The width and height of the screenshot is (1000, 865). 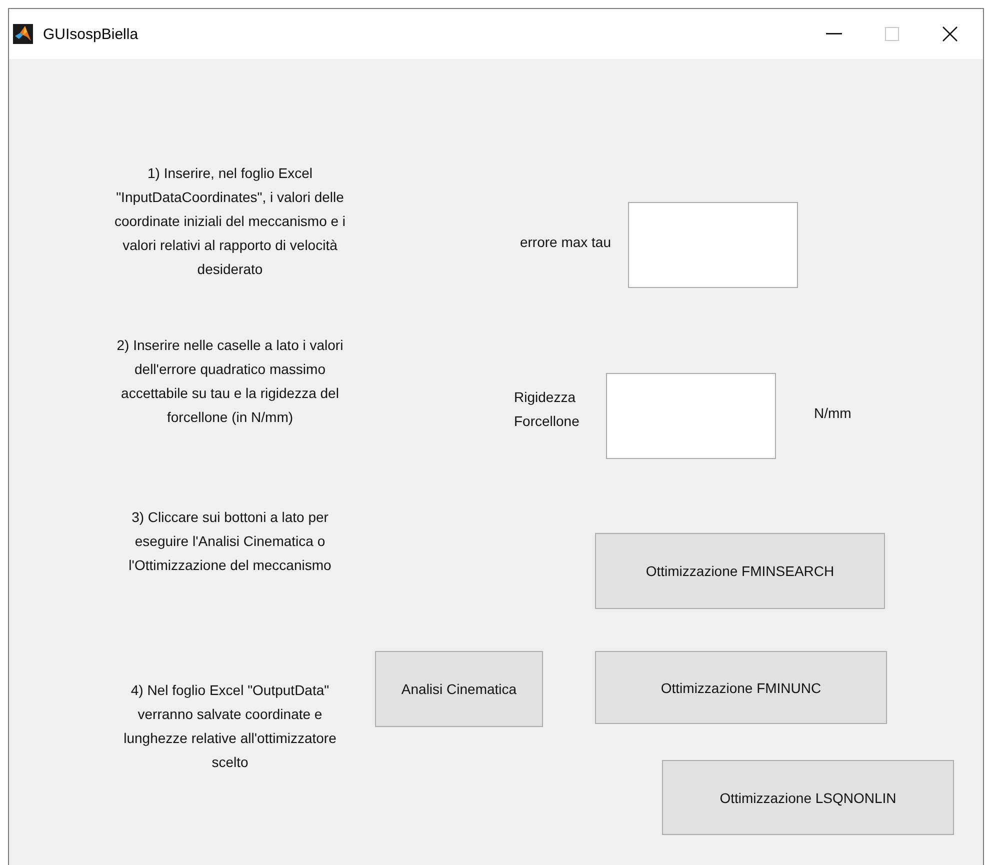 What do you see at coordinates (230, 541) in the screenshot?
I see `instruction-text: 3) Cliccare sui bottoni a lato per eseguire l'Analisi Cinematica o l'Ottimizzazione del meccanismo` at bounding box center [230, 541].